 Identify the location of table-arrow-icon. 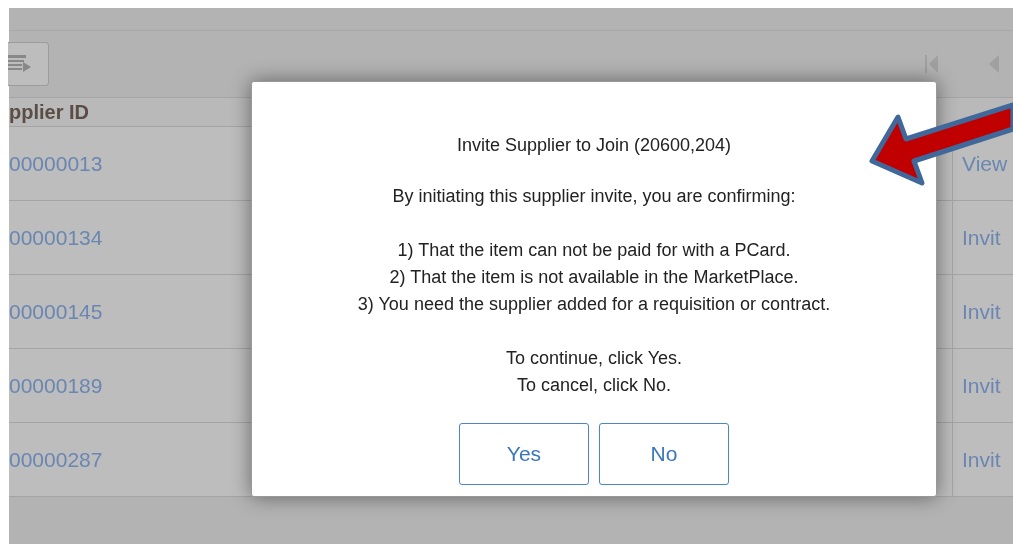
(20, 64).